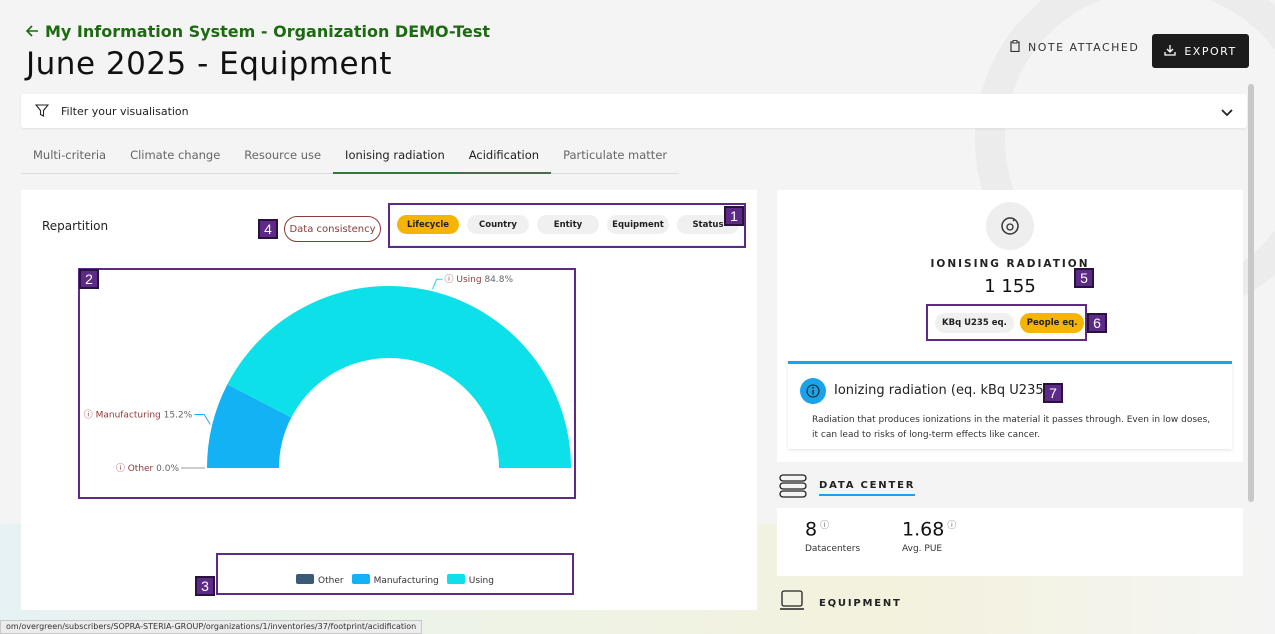 Image resolution: width=1275 pixels, height=634 pixels. I want to click on chevron-down-icon, so click(1227, 111).